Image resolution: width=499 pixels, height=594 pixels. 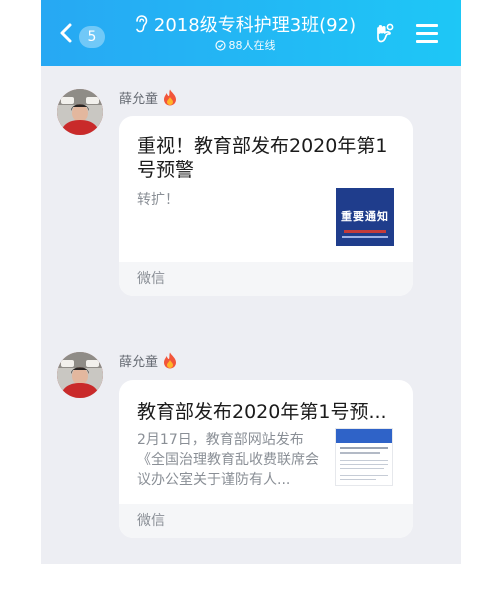 What do you see at coordinates (252, 45) in the screenshot?
I see `online-count: 88人在线` at bounding box center [252, 45].